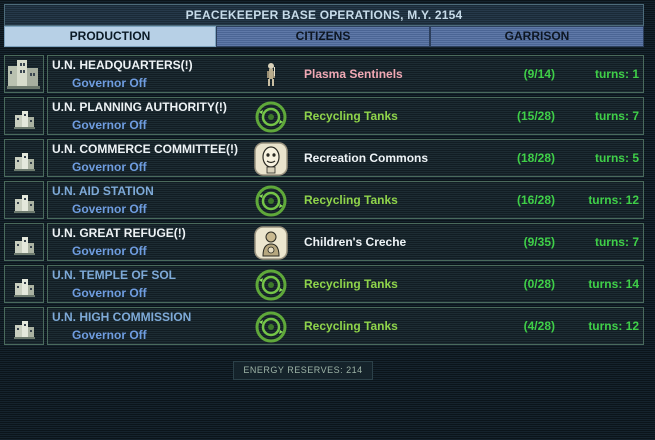  Describe the element at coordinates (271, 159) in the screenshot. I see `recreation-commons-icon` at that location.